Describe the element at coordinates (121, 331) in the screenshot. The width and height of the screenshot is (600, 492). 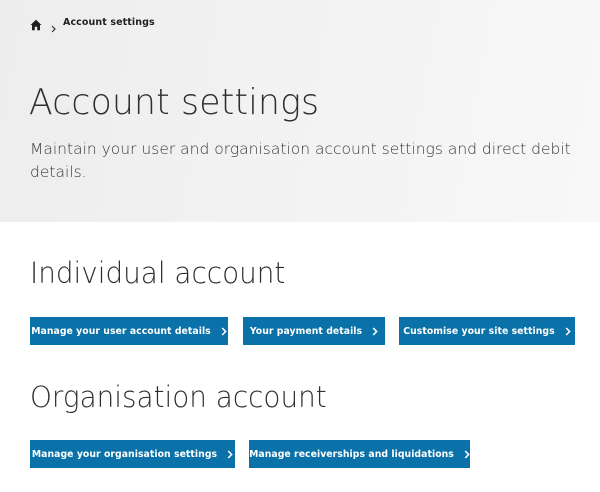
I see `button-label: Manage your user account details` at that location.